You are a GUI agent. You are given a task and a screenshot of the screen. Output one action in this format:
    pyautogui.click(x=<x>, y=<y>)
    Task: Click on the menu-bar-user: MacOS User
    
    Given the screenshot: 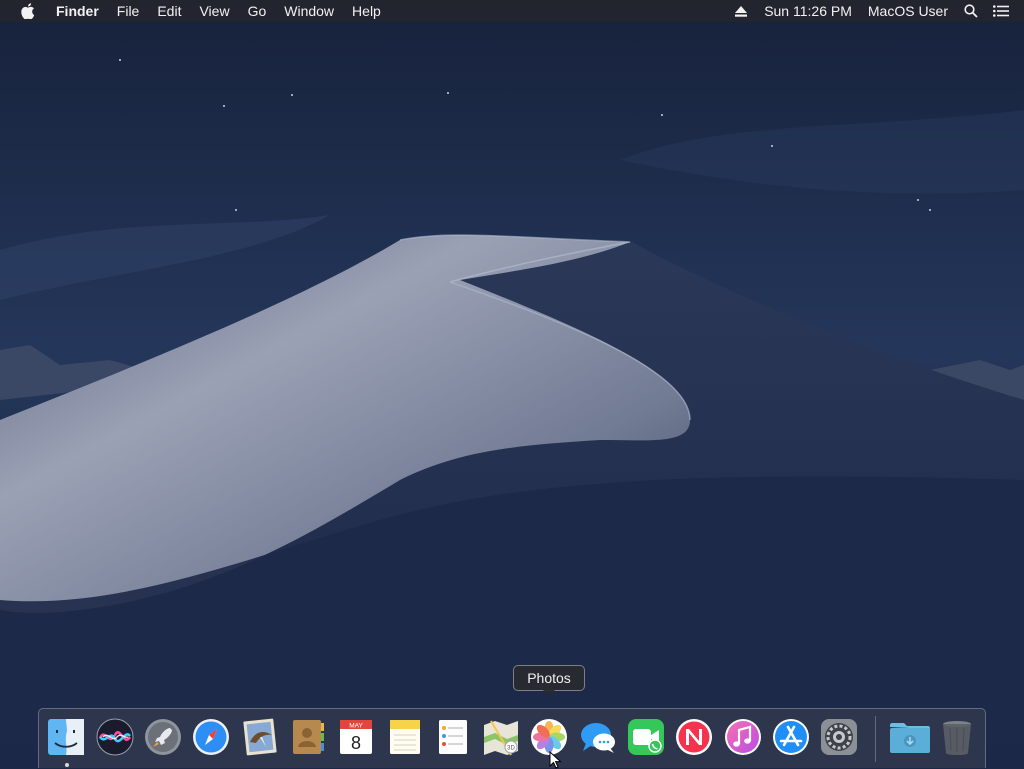 What is the action you would take?
    pyautogui.click(x=908, y=11)
    